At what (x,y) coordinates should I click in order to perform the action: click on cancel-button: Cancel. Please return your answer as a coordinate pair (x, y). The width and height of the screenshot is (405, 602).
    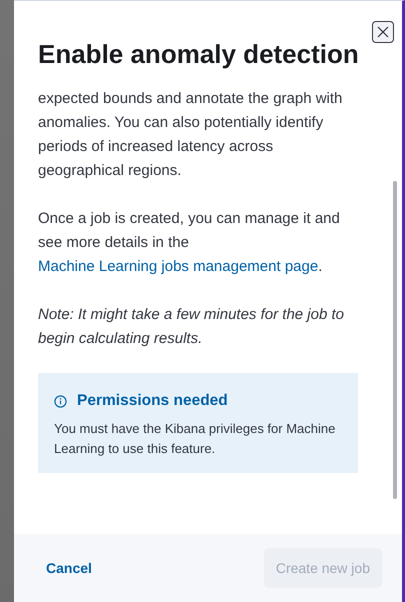
    Looking at the image, I should click on (69, 568).